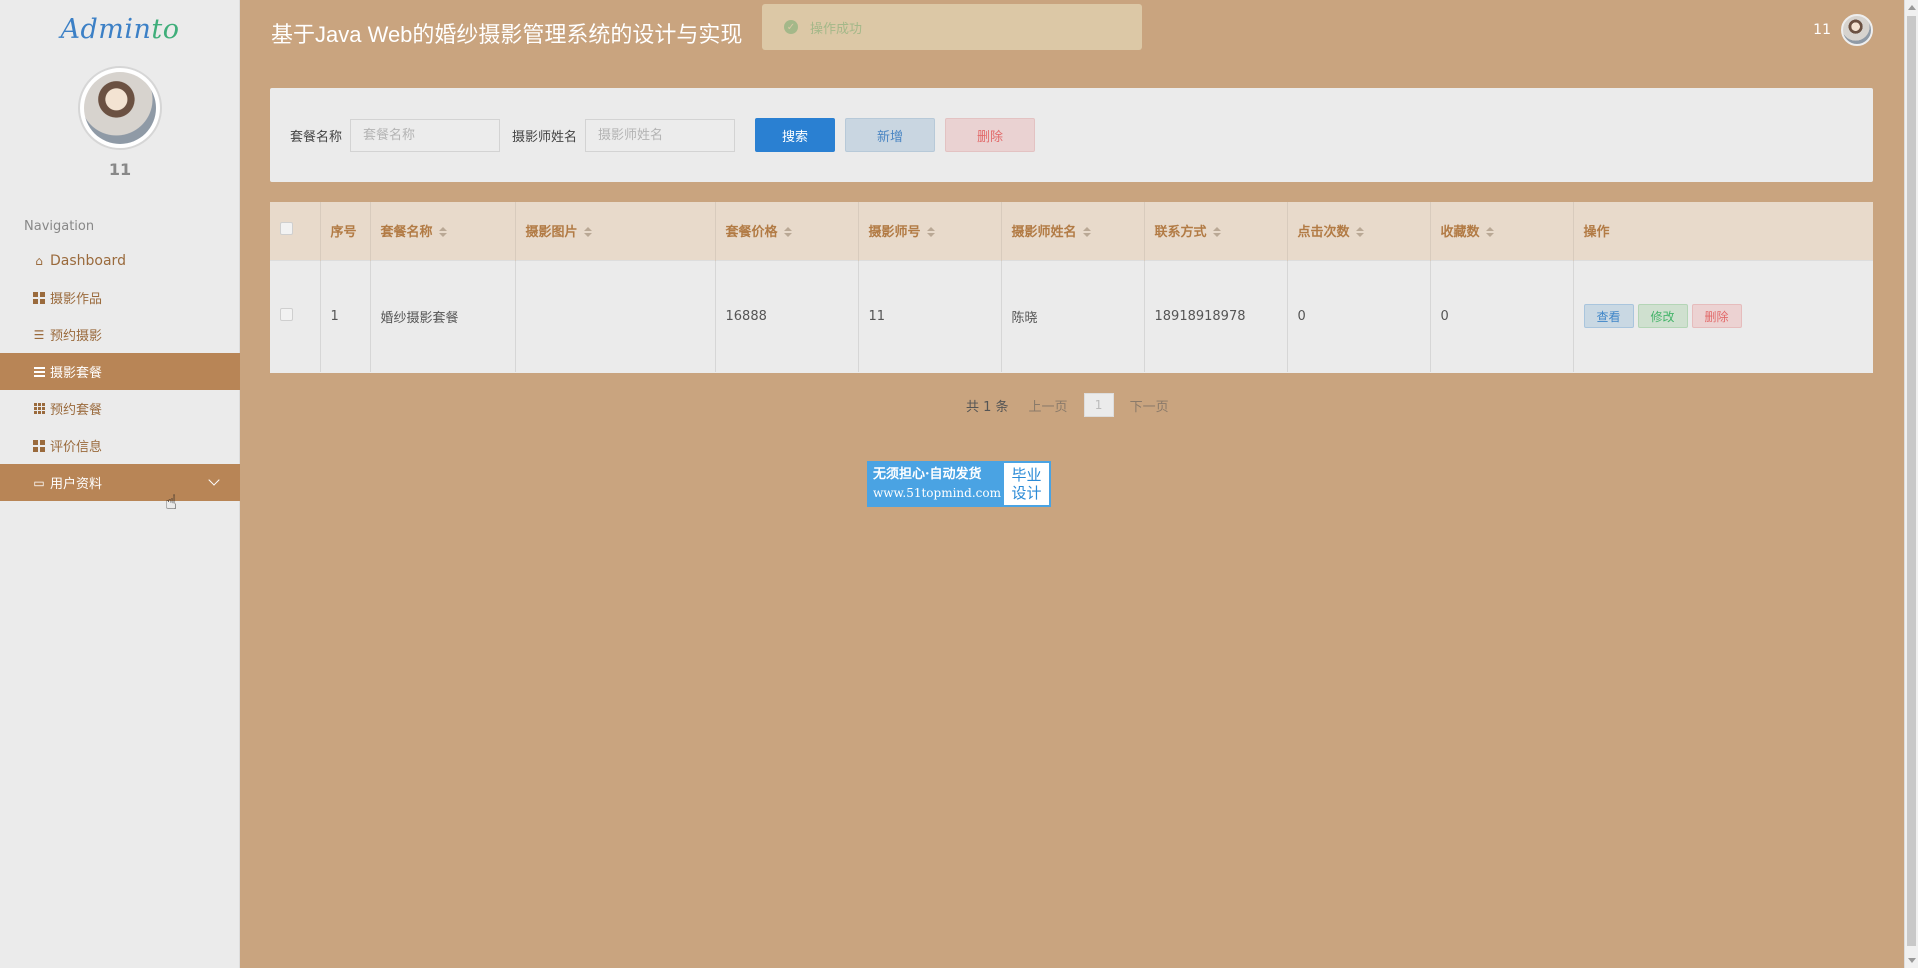 Image resolution: width=1918 pixels, height=968 pixels. What do you see at coordinates (927, 474) in the screenshot?
I see `banner-line1: 无须担心·自动发货` at bounding box center [927, 474].